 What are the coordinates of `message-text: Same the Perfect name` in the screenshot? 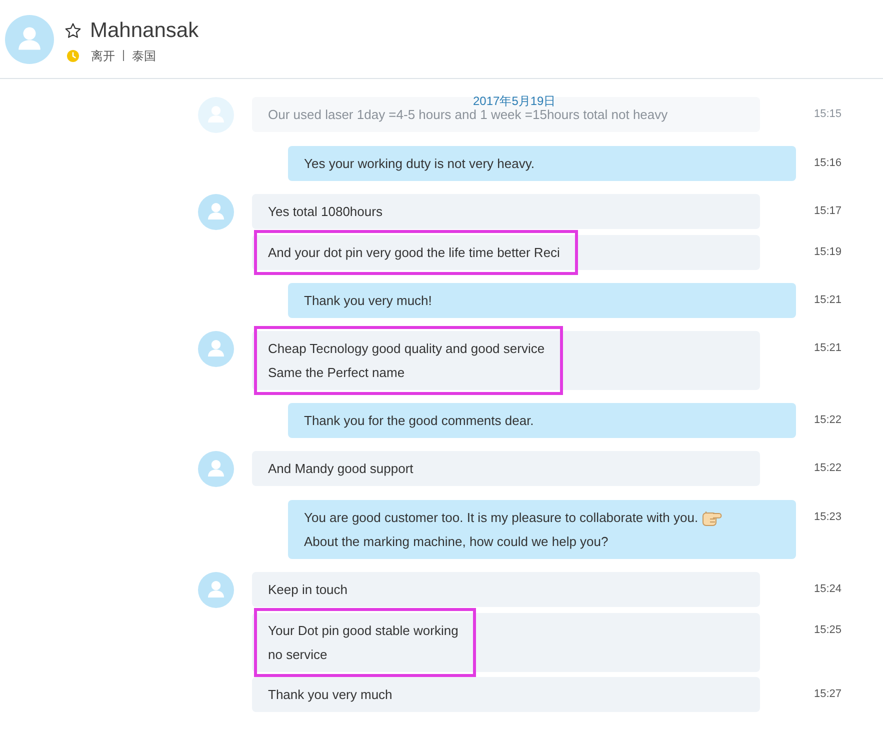 It's located at (336, 373).